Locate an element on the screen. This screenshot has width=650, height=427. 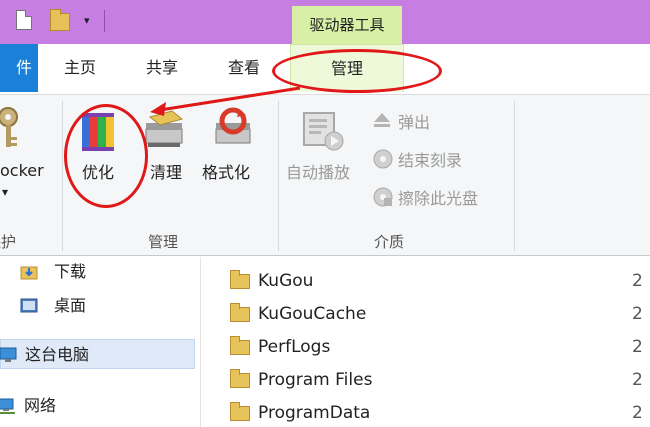
this-pc-icon is located at coordinates (8, 354).